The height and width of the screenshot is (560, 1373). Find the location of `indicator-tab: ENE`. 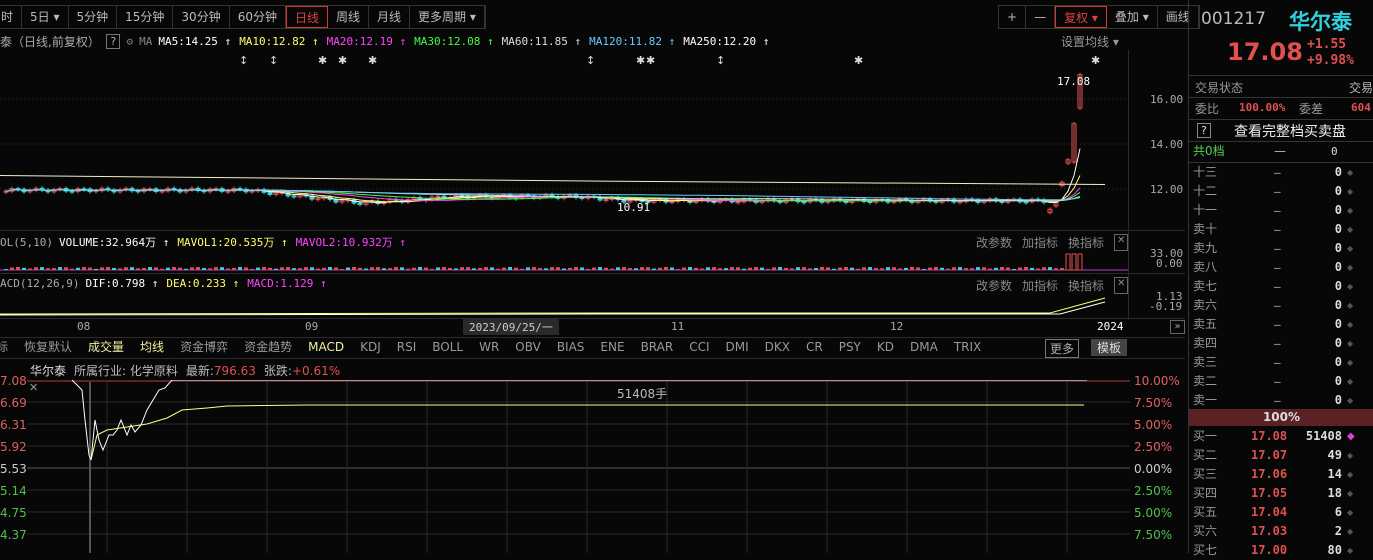

indicator-tab: ENE is located at coordinates (612, 347).